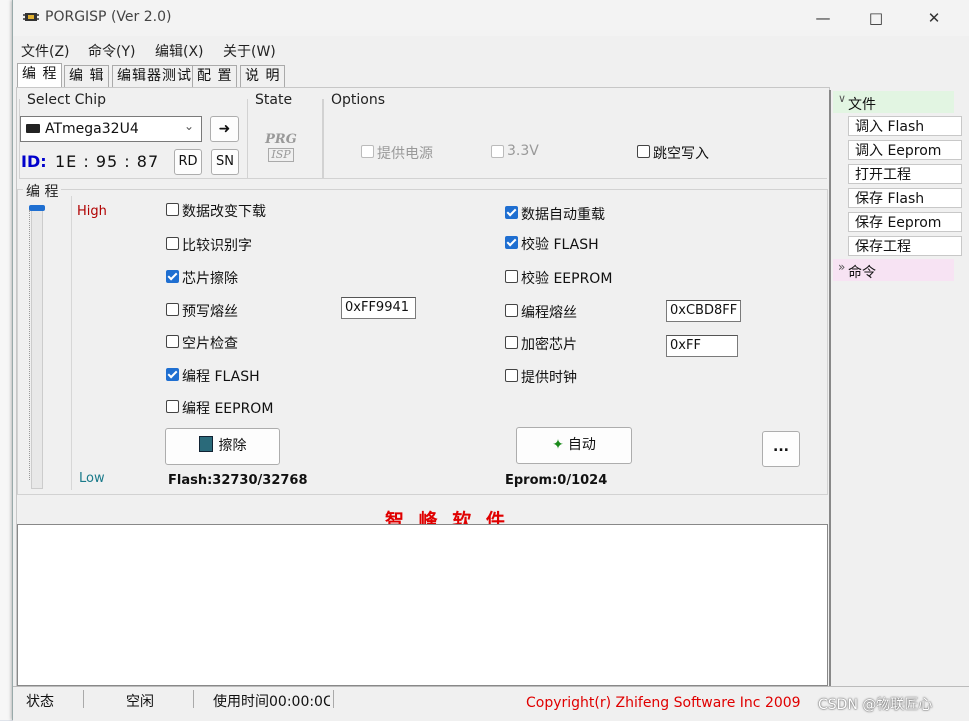 Image resolution: width=969 pixels, height=721 pixels. I want to click on badge-bottom-text: ISP, so click(281, 155).